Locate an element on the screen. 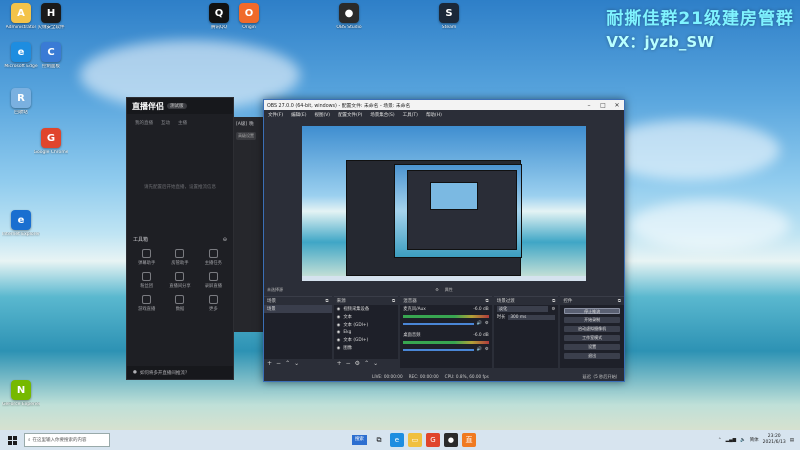 The height and width of the screenshot is (450, 800). tab-anchor: 主播 is located at coordinates (182, 123).